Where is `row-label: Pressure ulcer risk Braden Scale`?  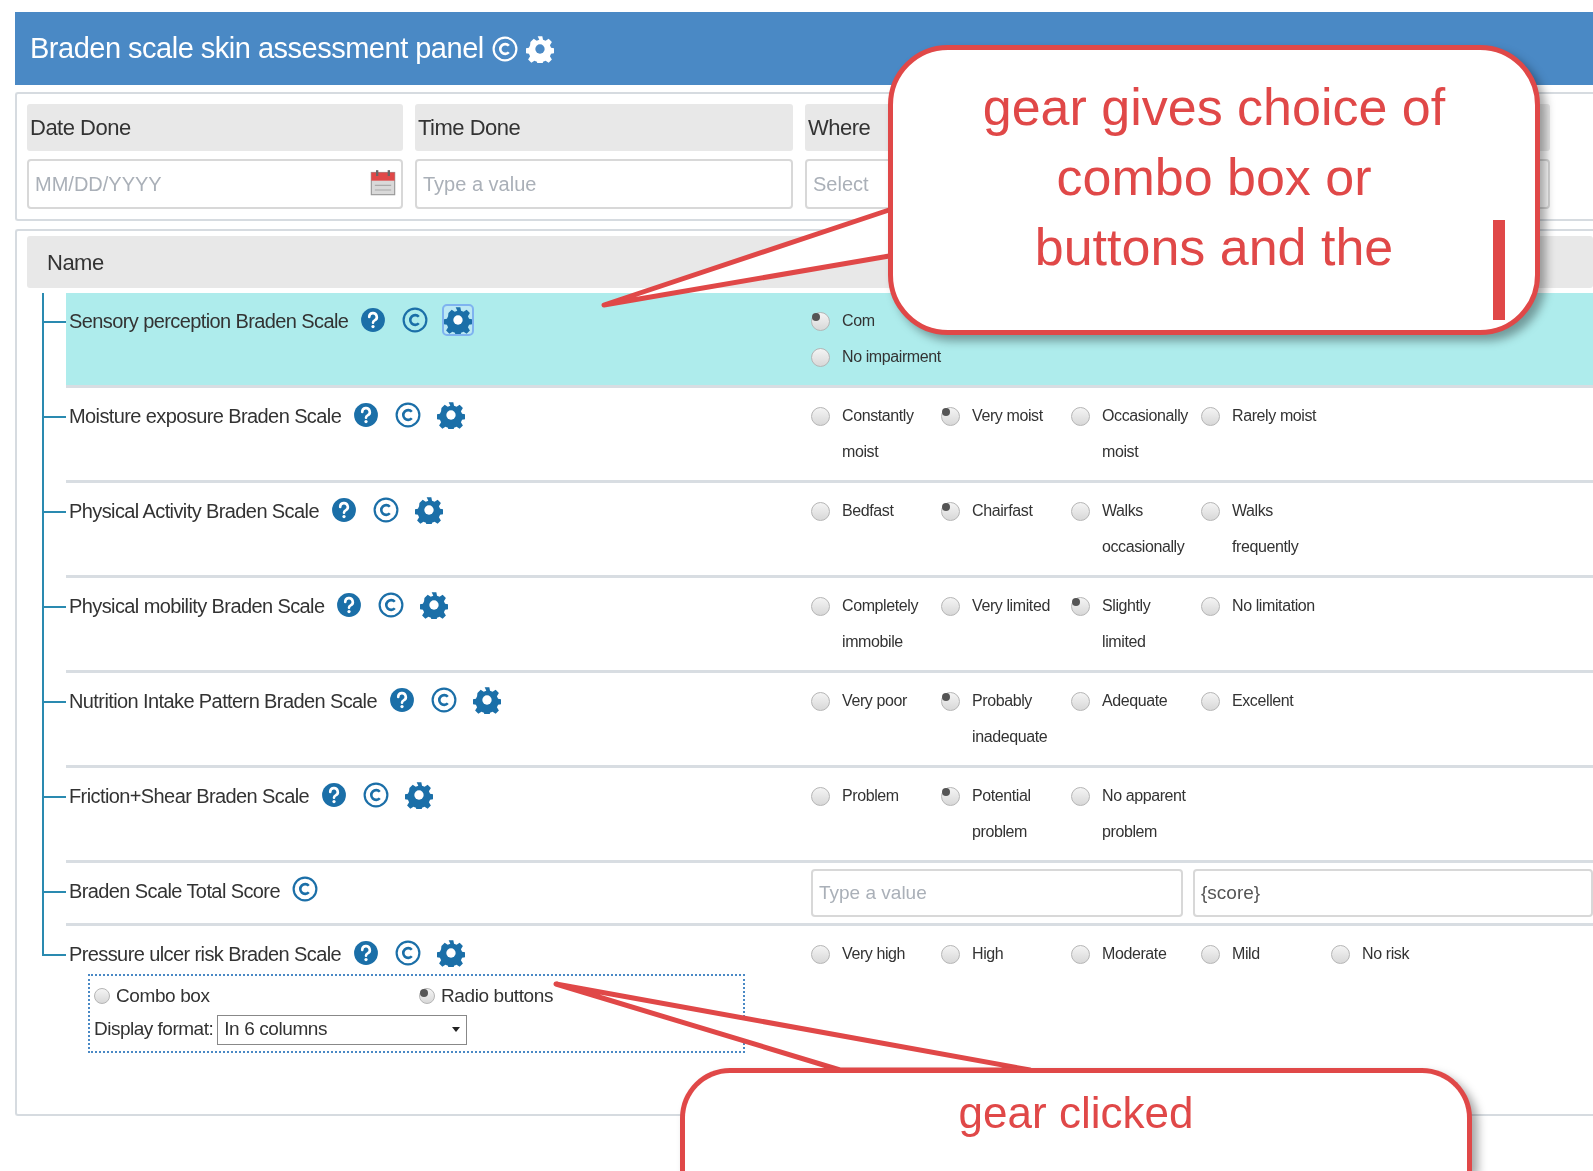 row-label: Pressure ulcer risk Braden Scale is located at coordinates (205, 954).